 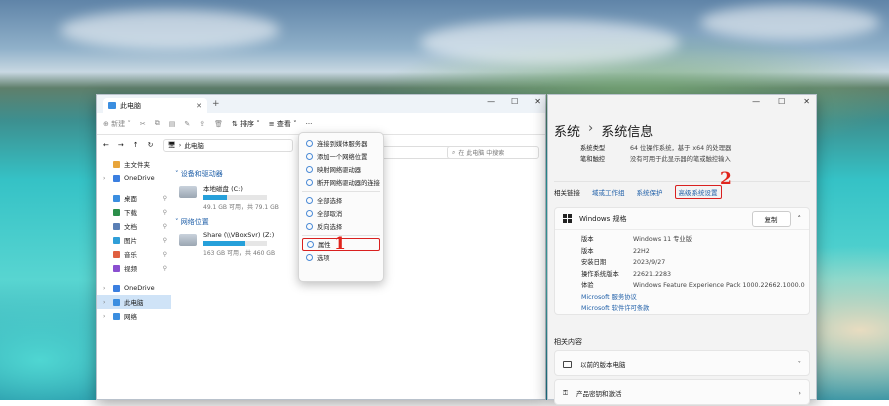 What do you see at coordinates (239, 235) in the screenshot?
I see `drive-name: Share (\\VBoxSvr) (Z:)` at bounding box center [239, 235].